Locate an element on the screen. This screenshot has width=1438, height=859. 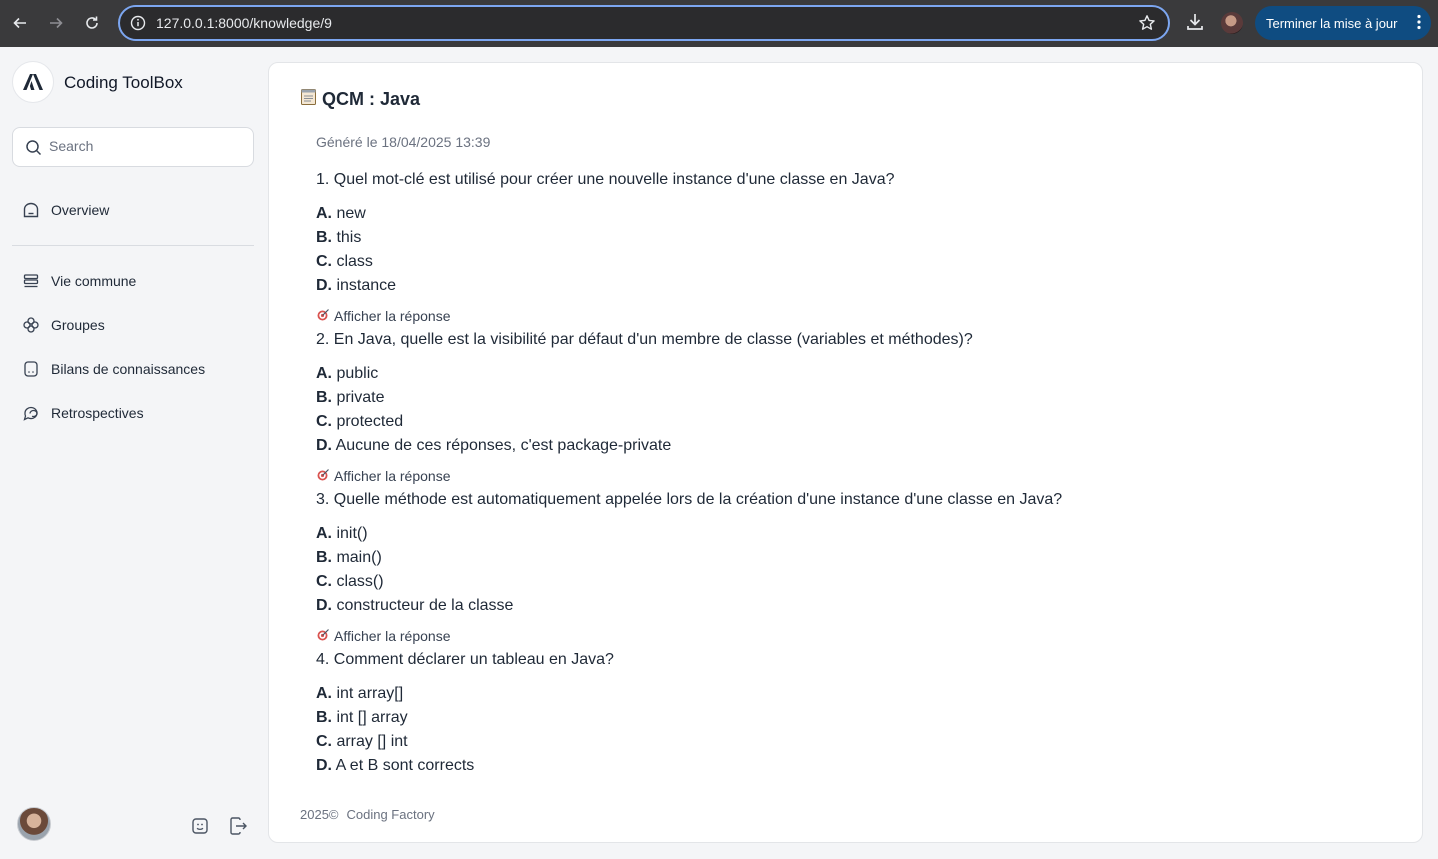
bookmark-star-icon is located at coordinates (1147, 25).